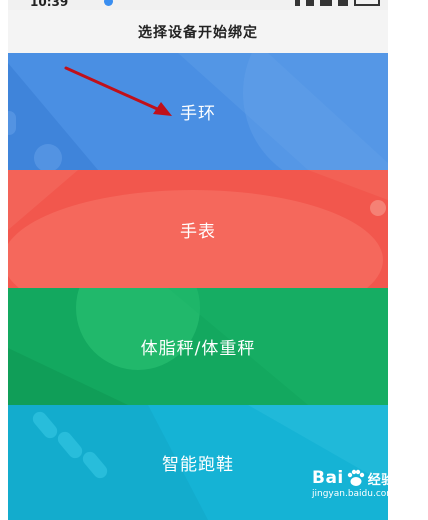 This screenshot has height=520, width=428. I want to click on paw-icon, so click(355, 477).